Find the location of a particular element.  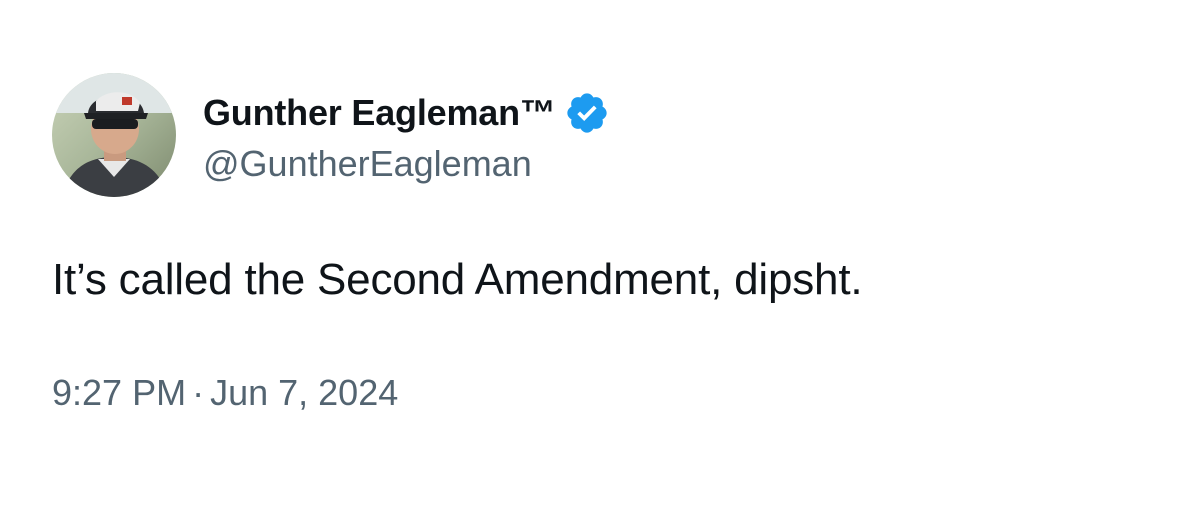

tweet-timestamp: 9:27 PM · Jun 7, 2024 is located at coordinates (225, 393).